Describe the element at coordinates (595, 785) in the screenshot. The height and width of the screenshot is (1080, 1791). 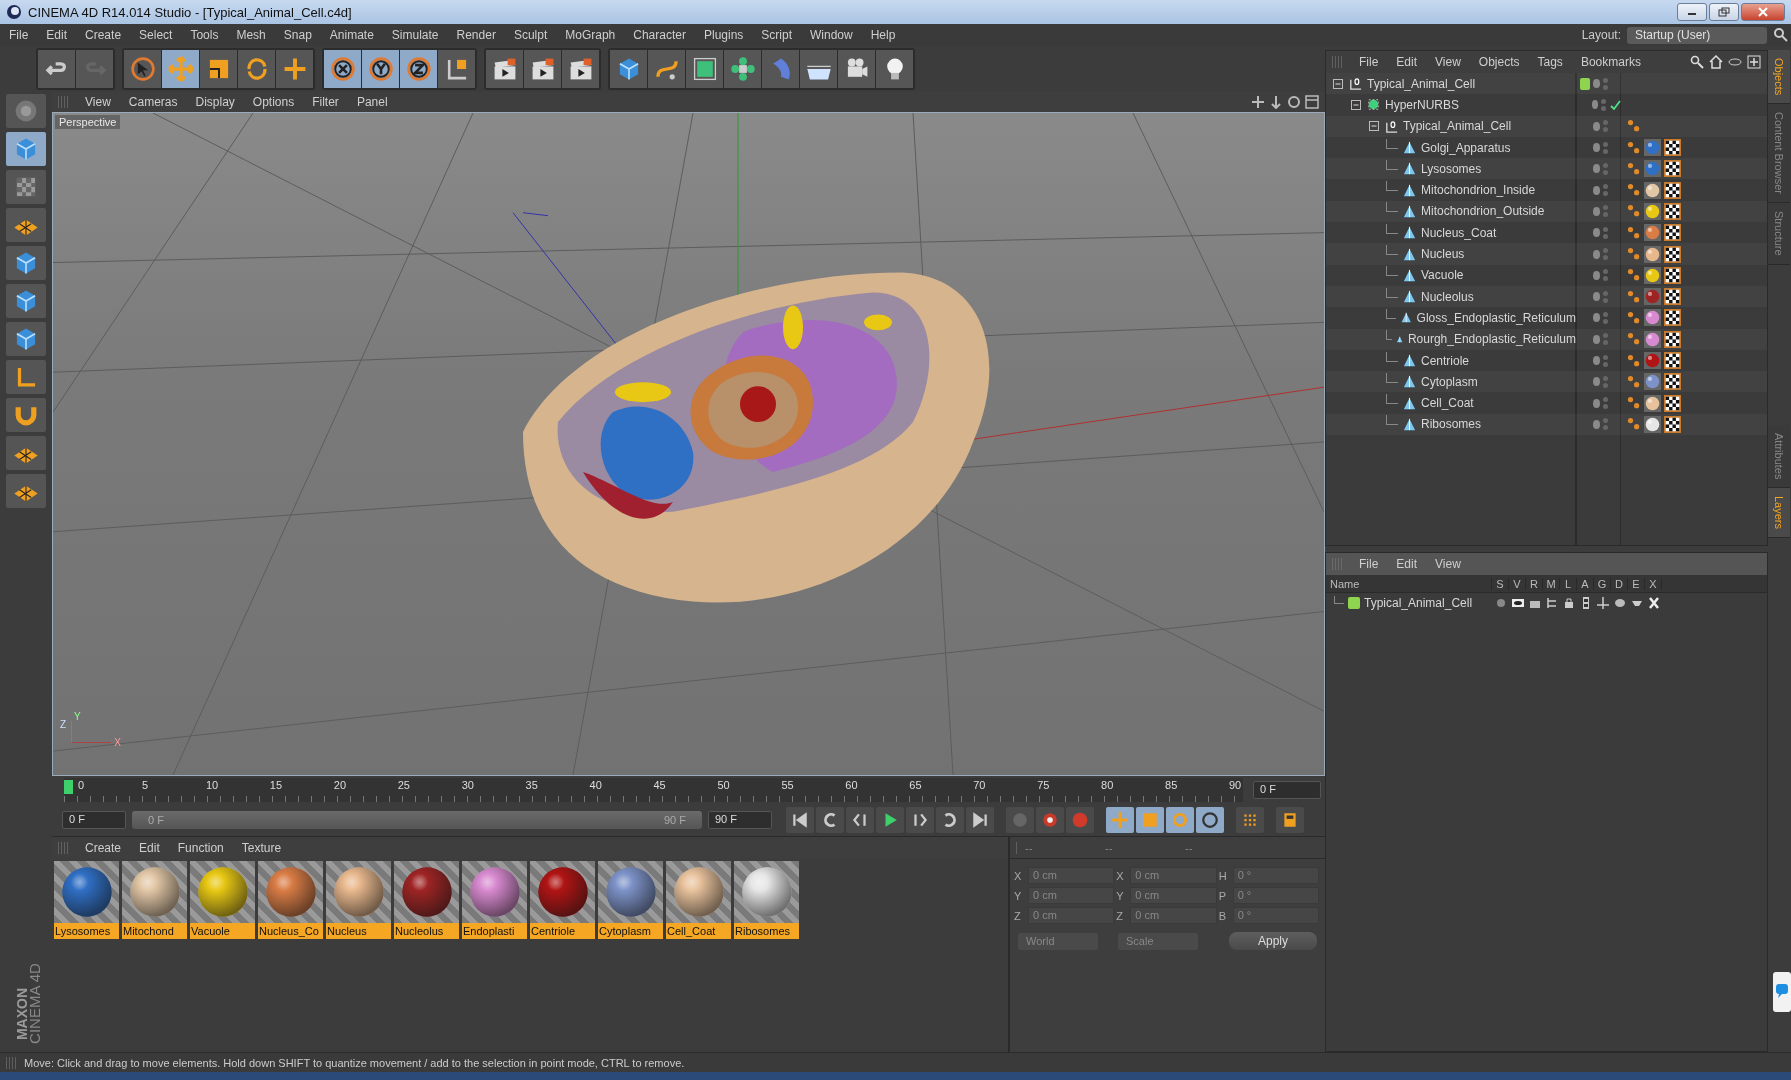
I see `frame-tick-label: 40` at that location.